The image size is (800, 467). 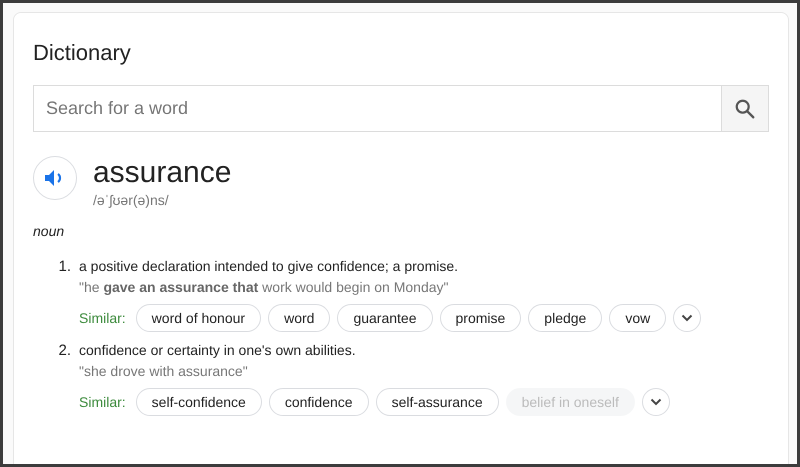 What do you see at coordinates (131, 200) in the screenshot?
I see `pronunciation: /əˈʃʊər(ə)ns/` at bounding box center [131, 200].